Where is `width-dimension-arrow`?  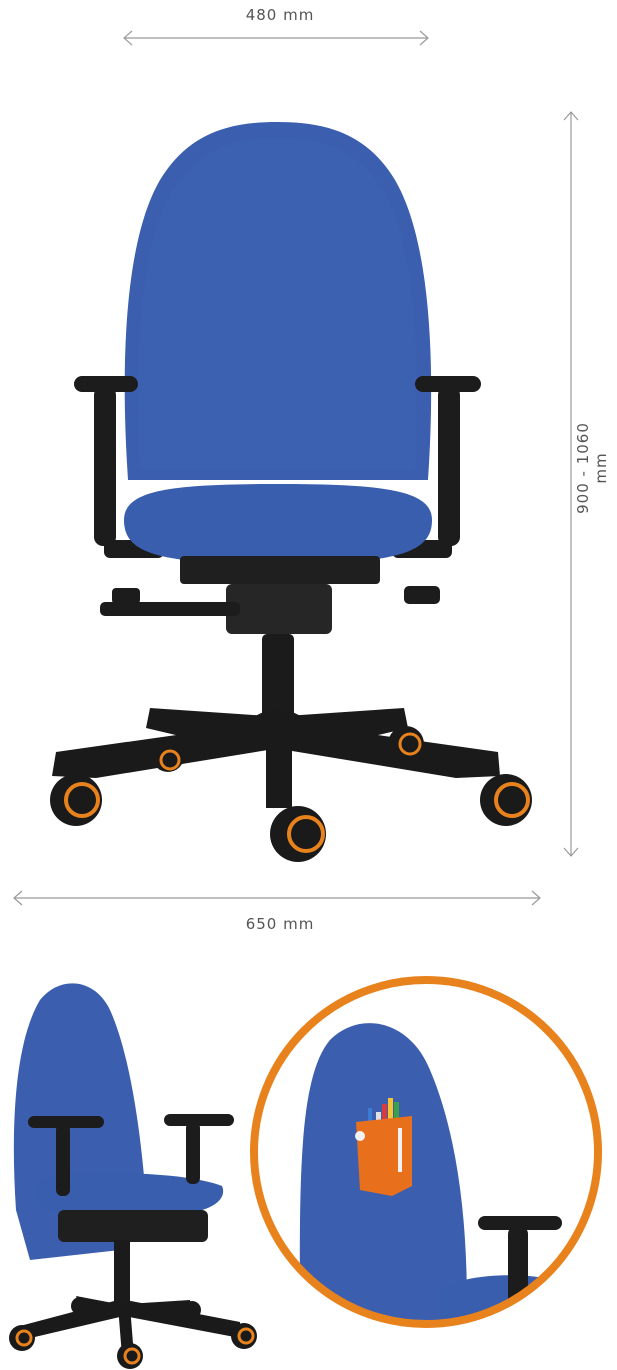 width-dimension-arrow is located at coordinates (276, 38).